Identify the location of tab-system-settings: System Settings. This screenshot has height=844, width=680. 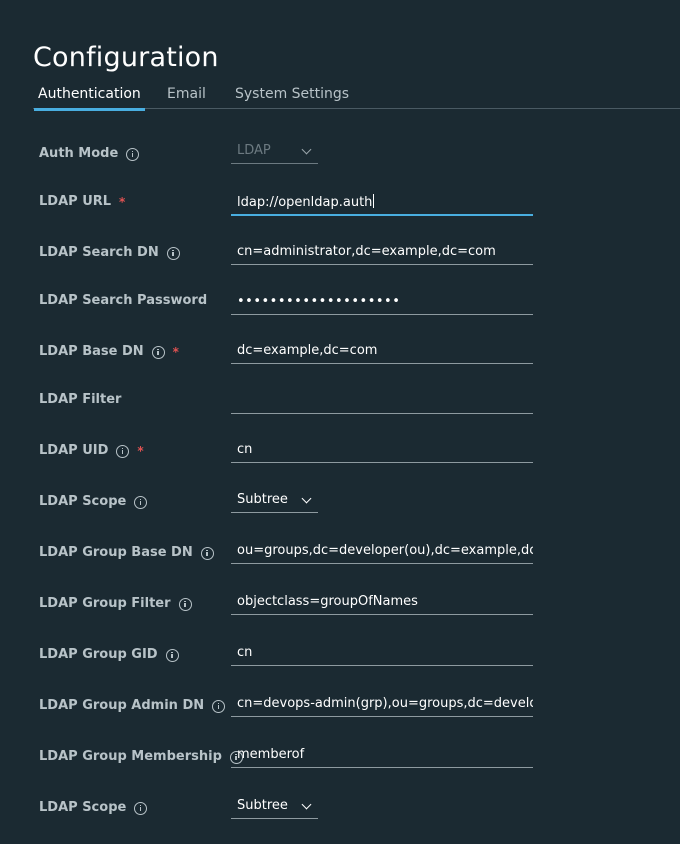
(292, 94).